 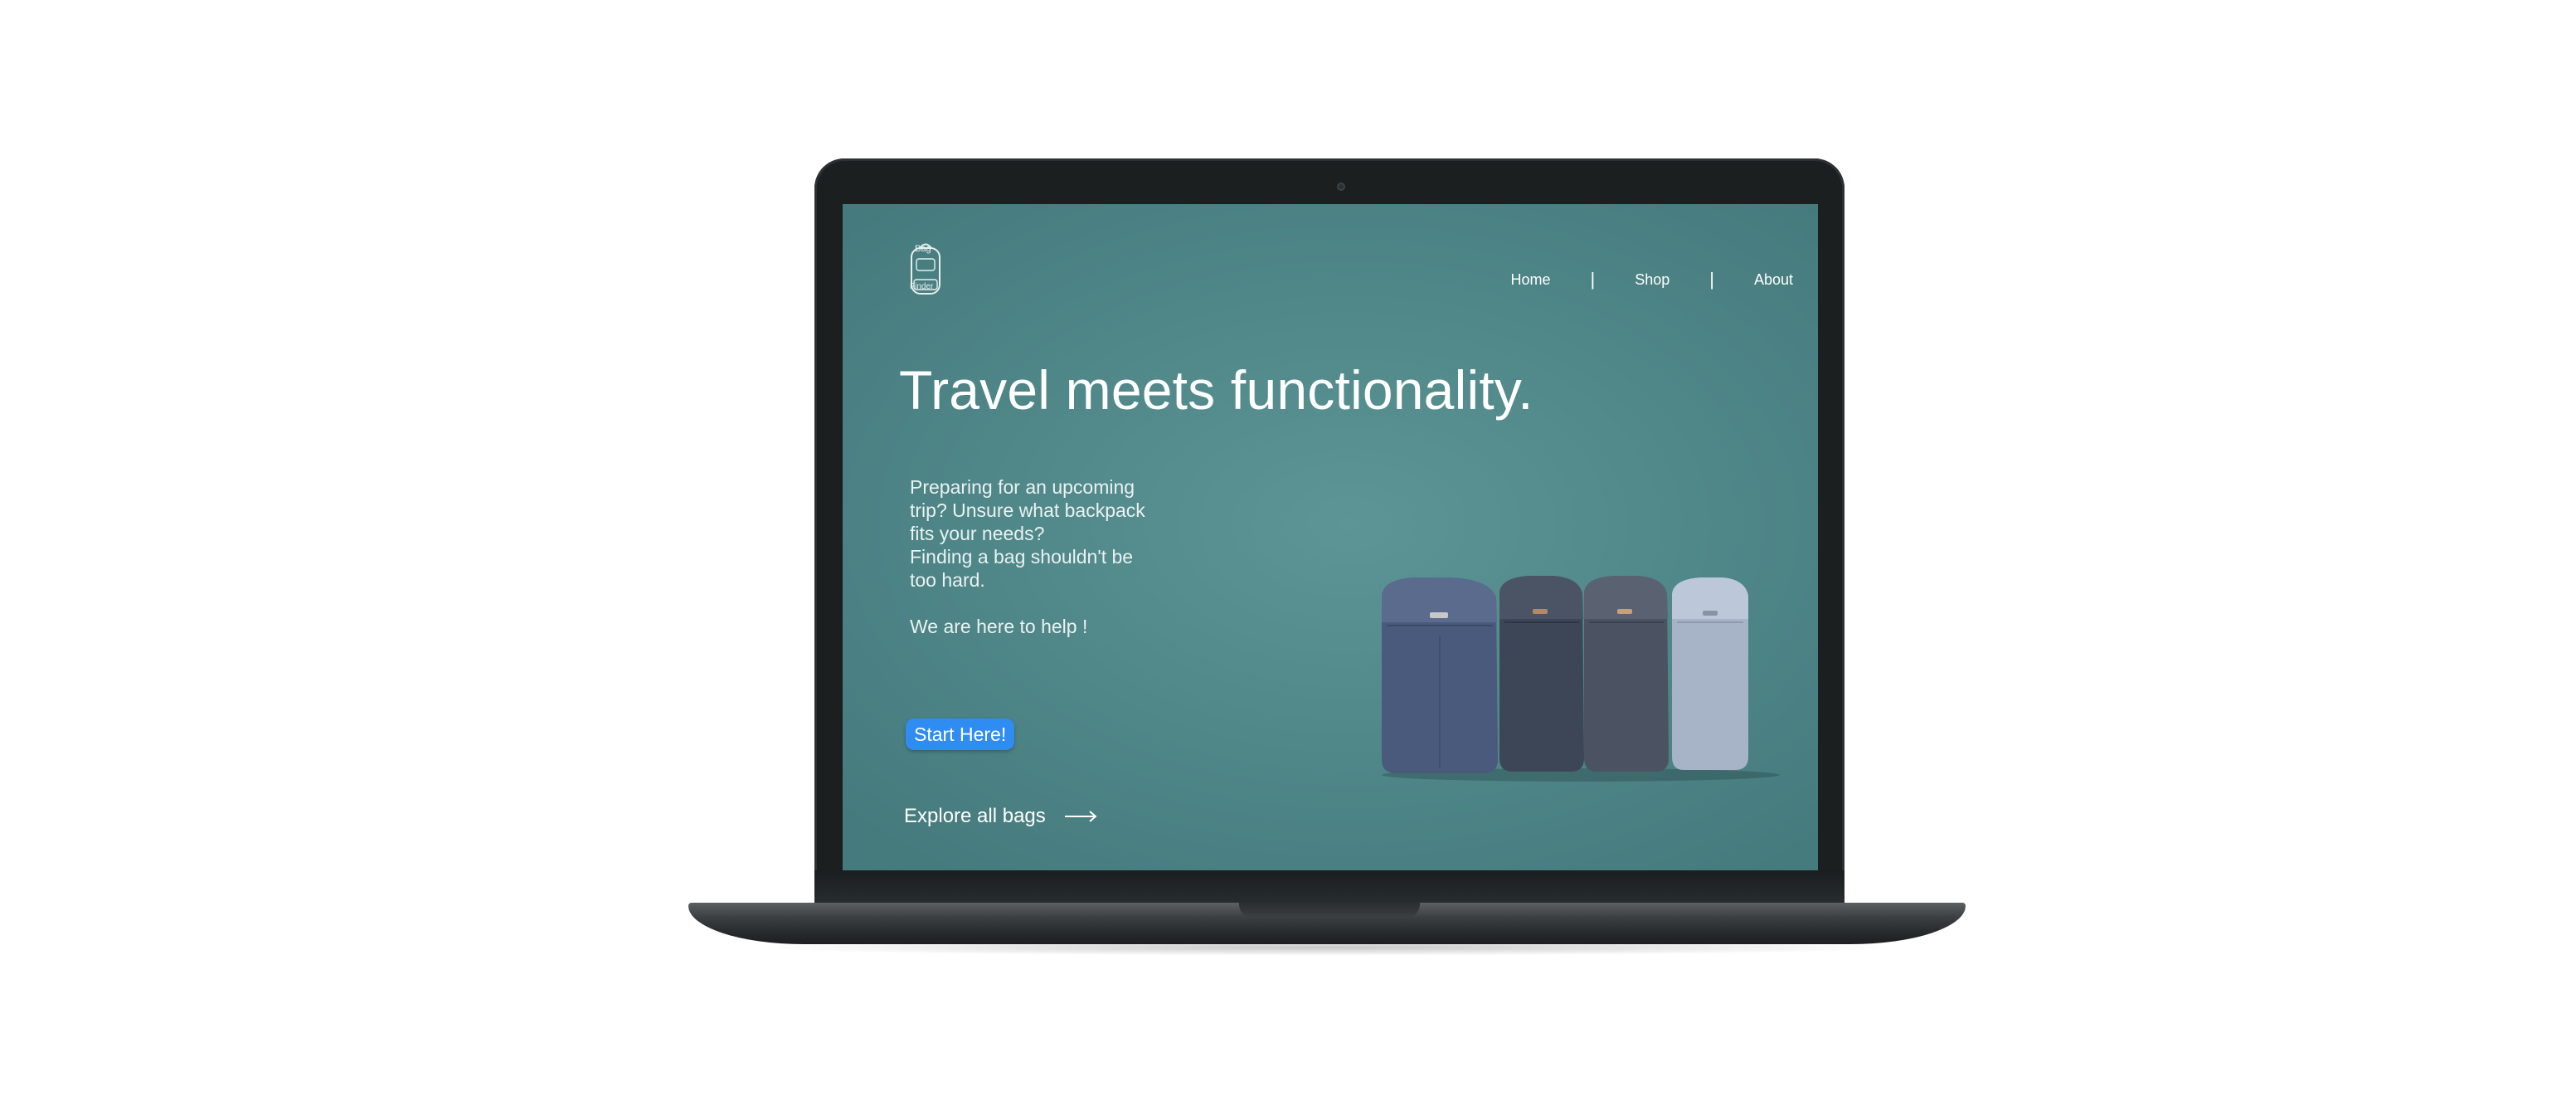 I want to click on hero-headline: Travel meets functionality., so click(x=1216, y=390).